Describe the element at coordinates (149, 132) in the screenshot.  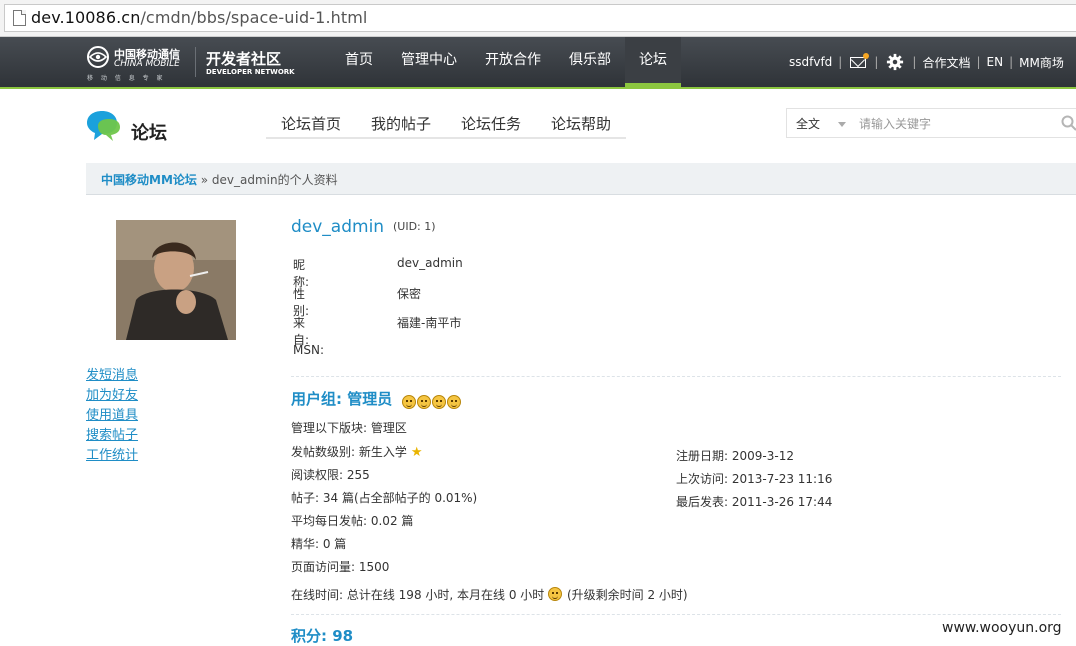
I see `forum-title: 论坛` at that location.